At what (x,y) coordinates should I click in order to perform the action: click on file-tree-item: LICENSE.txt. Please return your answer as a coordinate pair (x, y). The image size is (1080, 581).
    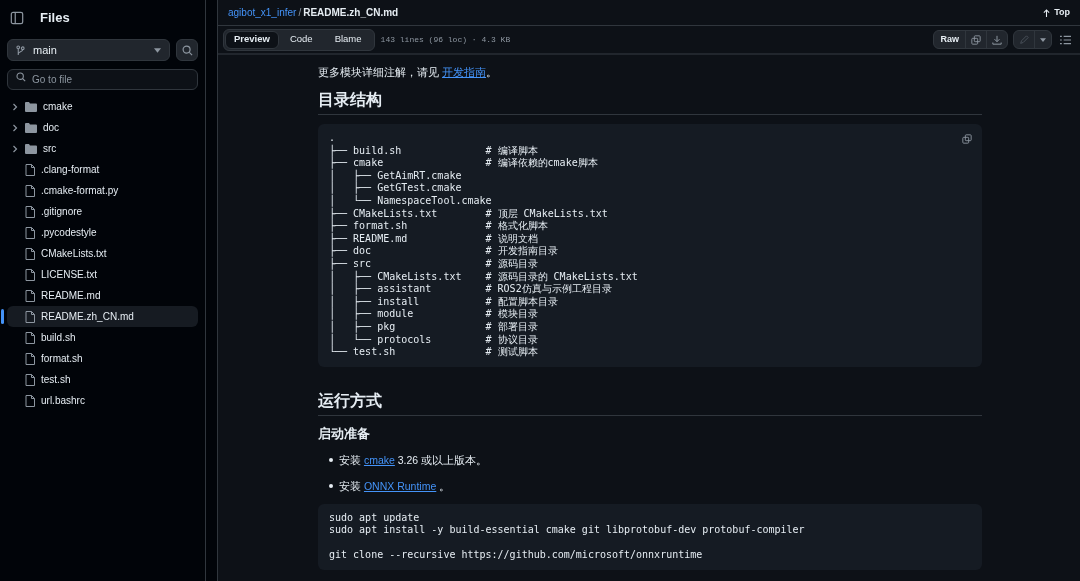
    Looking at the image, I should click on (102, 274).